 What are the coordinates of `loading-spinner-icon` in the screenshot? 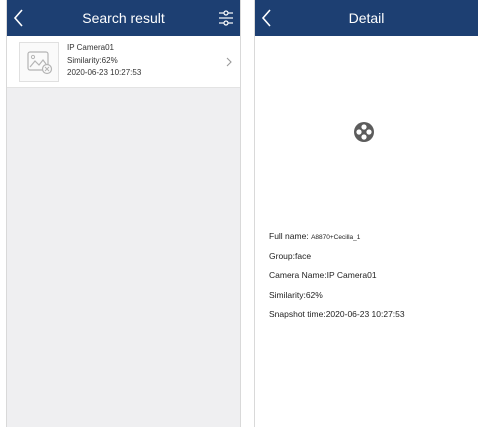 It's located at (364, 132).